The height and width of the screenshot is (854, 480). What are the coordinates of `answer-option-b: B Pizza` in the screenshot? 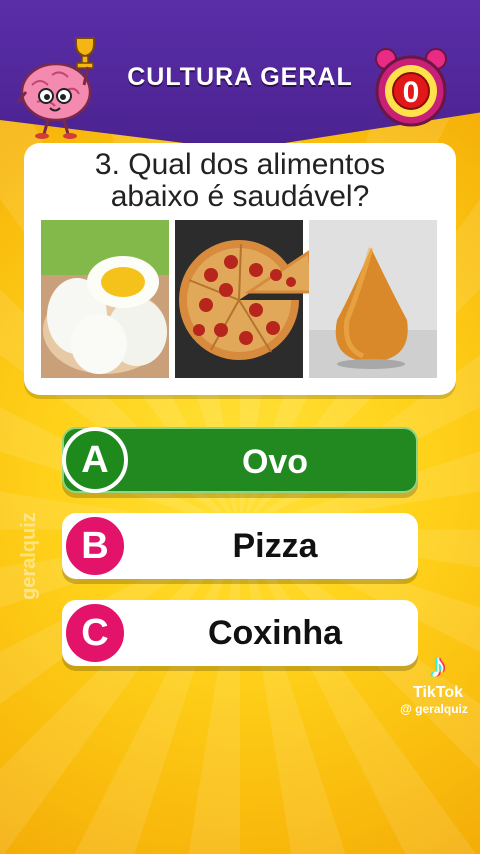 It's located at (240, 546).